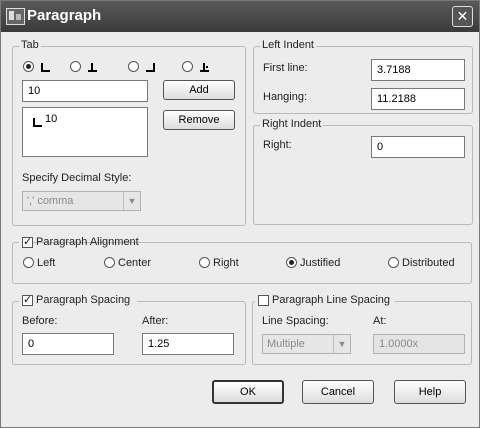 This screenshot has width=480, height=428. I want to click on before-label: Before:, so click(40, 321).